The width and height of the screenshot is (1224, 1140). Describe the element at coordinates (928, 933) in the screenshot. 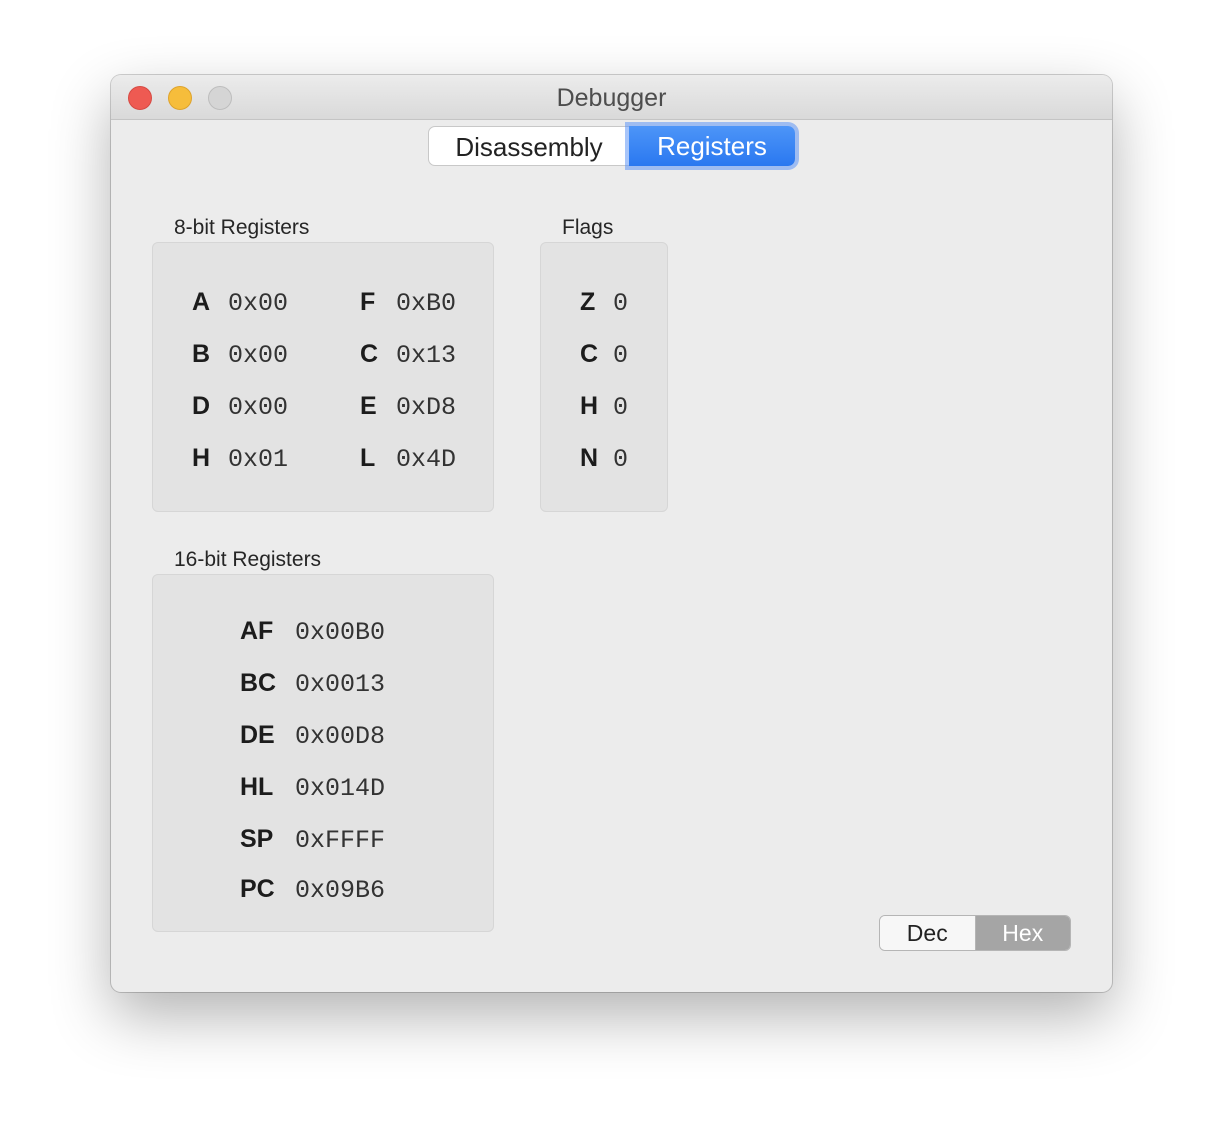

I see `dec-button: Dec` at that location.